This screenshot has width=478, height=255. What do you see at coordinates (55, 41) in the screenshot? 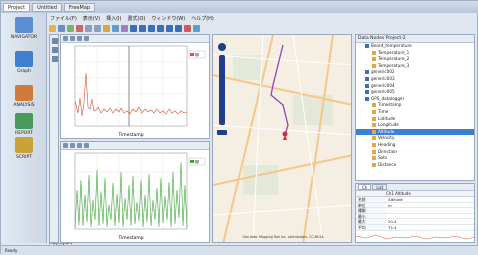
I see `zoom-icon` at bounding box center [55, 41].